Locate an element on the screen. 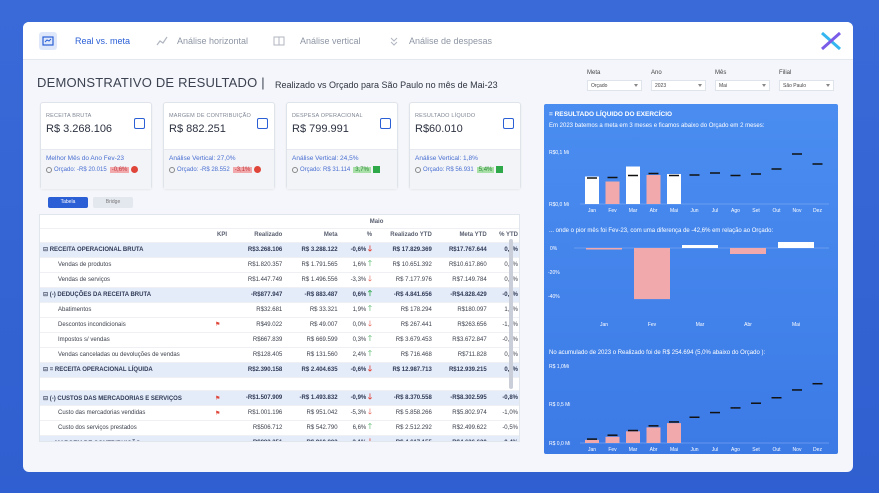 The height and width of the screenshot is (493, 879). filter-label: Mês is located at coordinates (721, 73).